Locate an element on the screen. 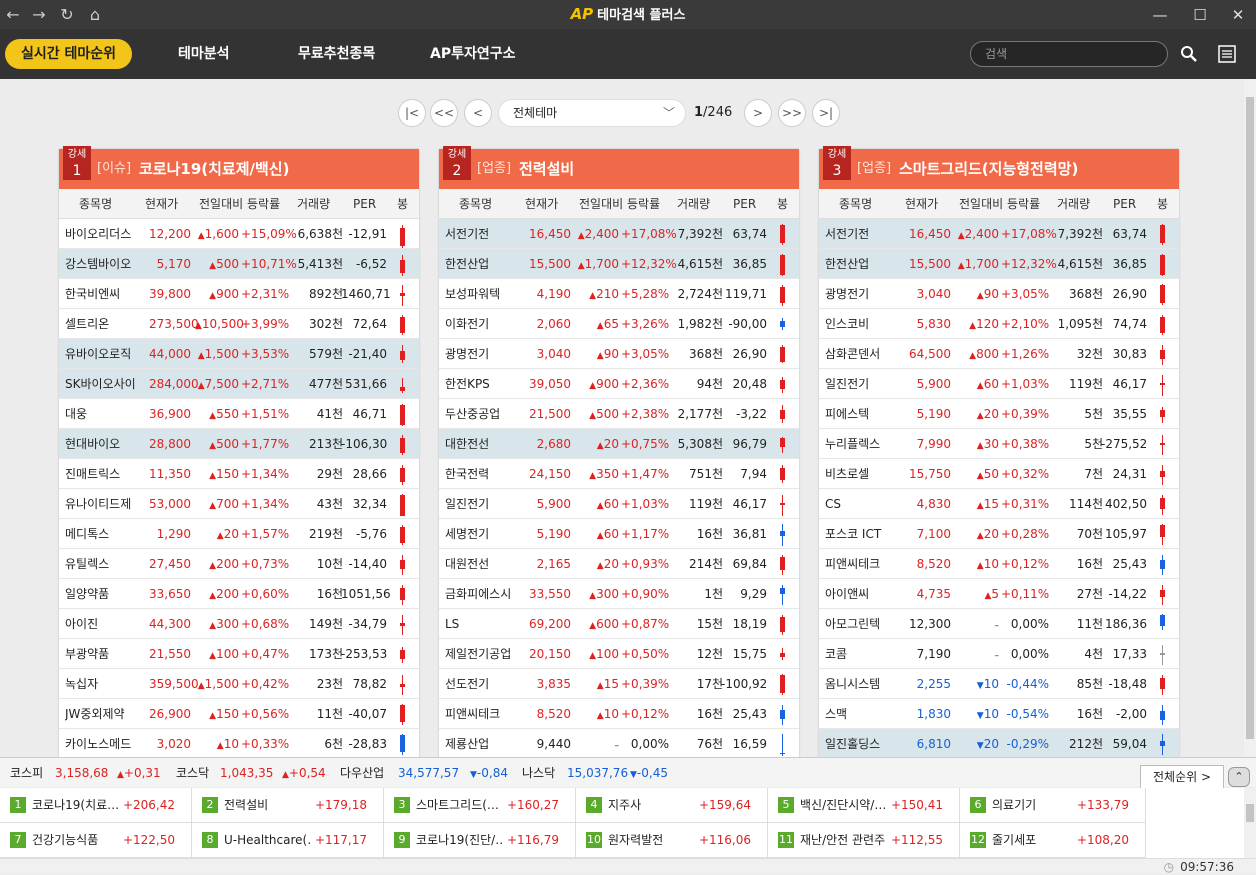  collapse-chevron-icon: ⌃ is located at coordinates (1239, 777).